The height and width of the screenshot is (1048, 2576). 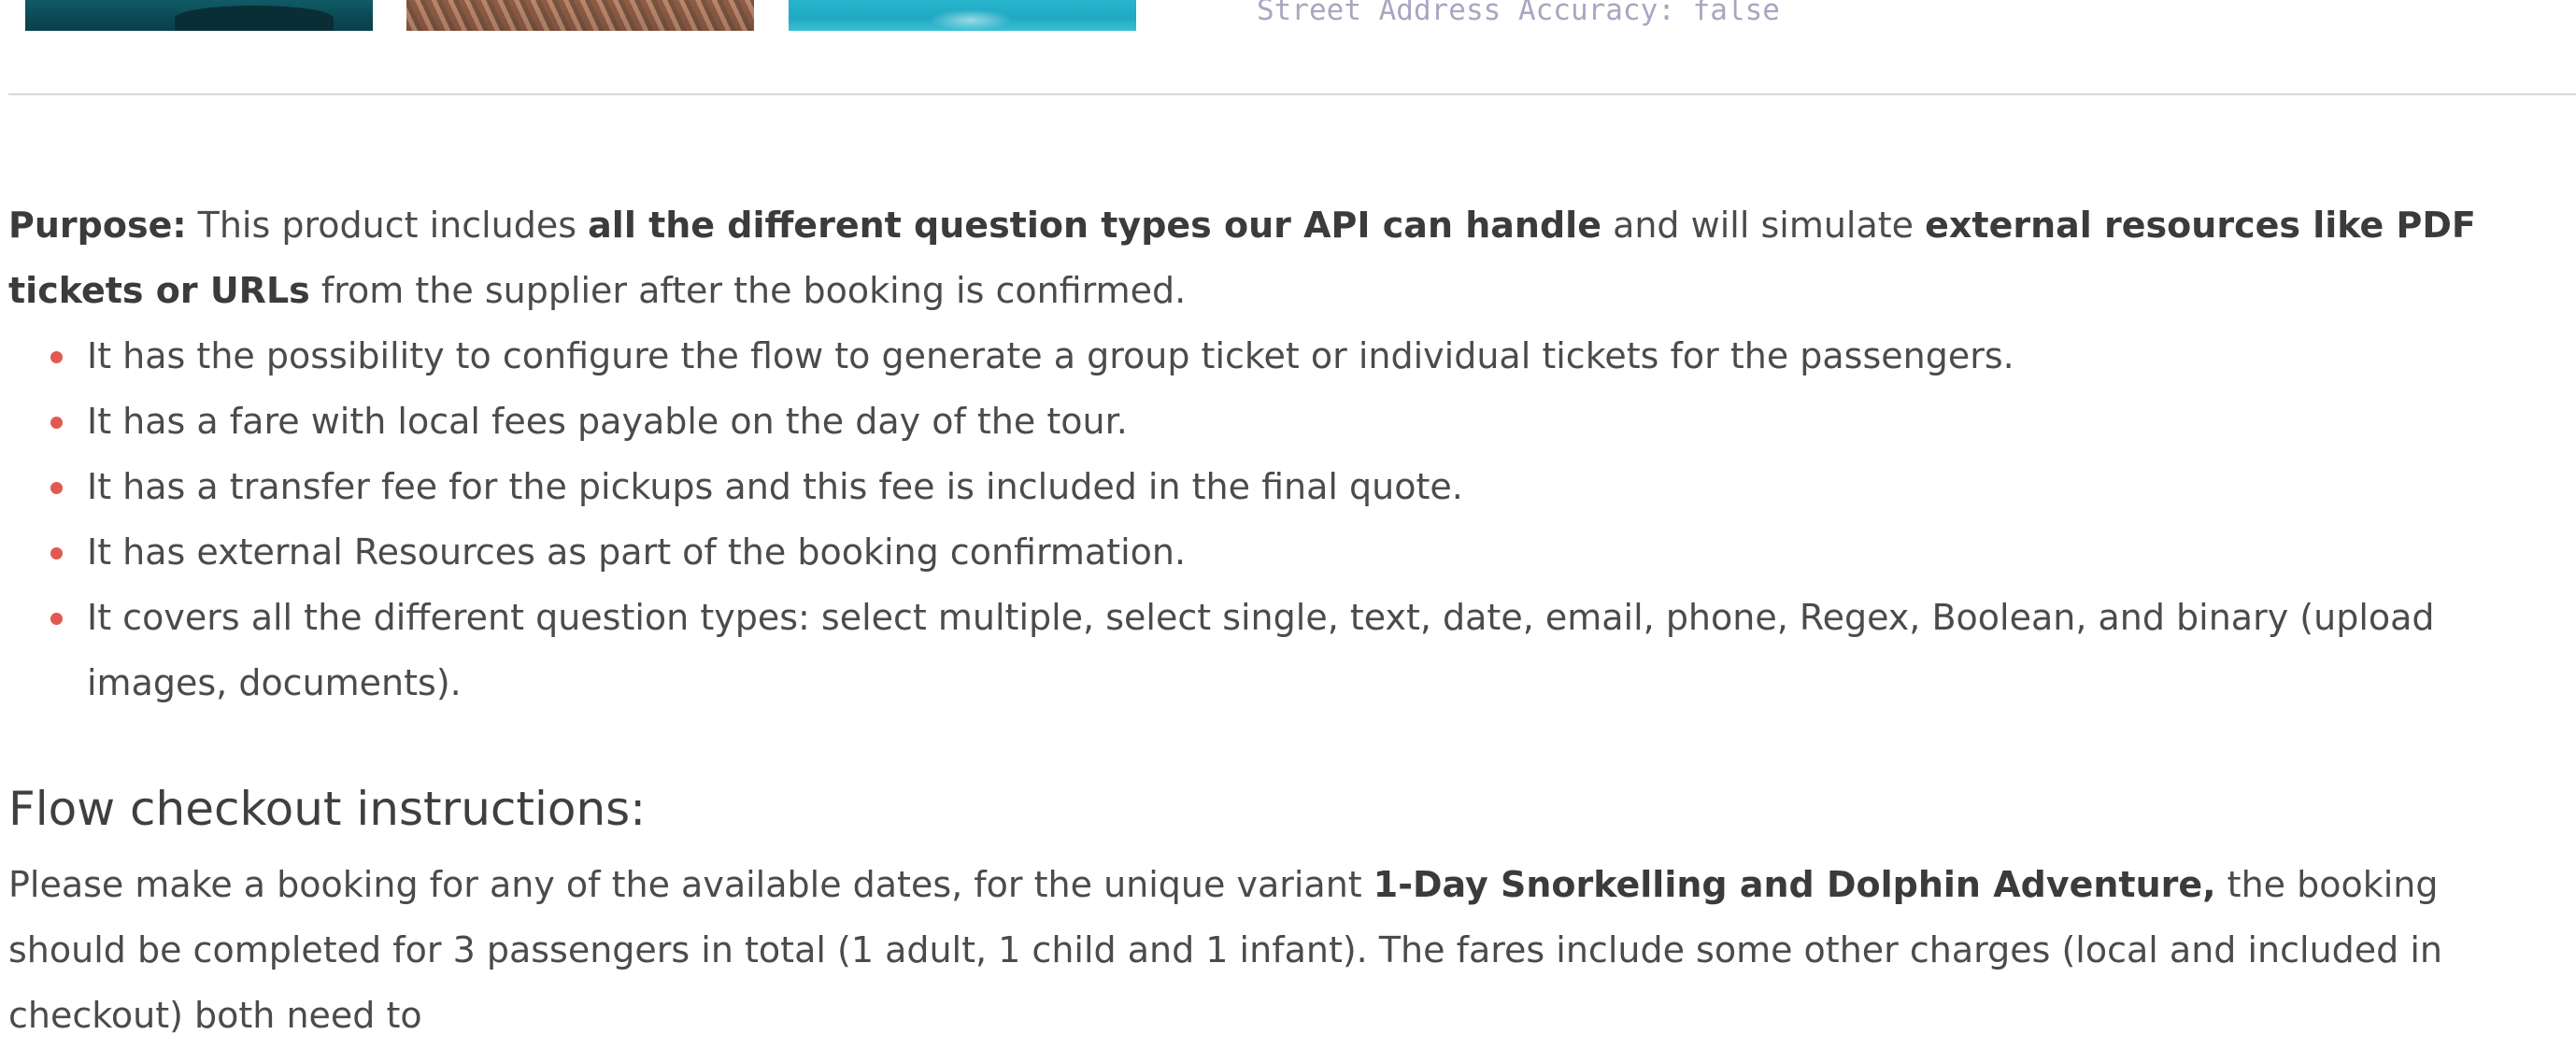 What do you see at coordinates (963, 16) in the screenshot?
I see `lagoon-photo` at bounding box center [963, 16].